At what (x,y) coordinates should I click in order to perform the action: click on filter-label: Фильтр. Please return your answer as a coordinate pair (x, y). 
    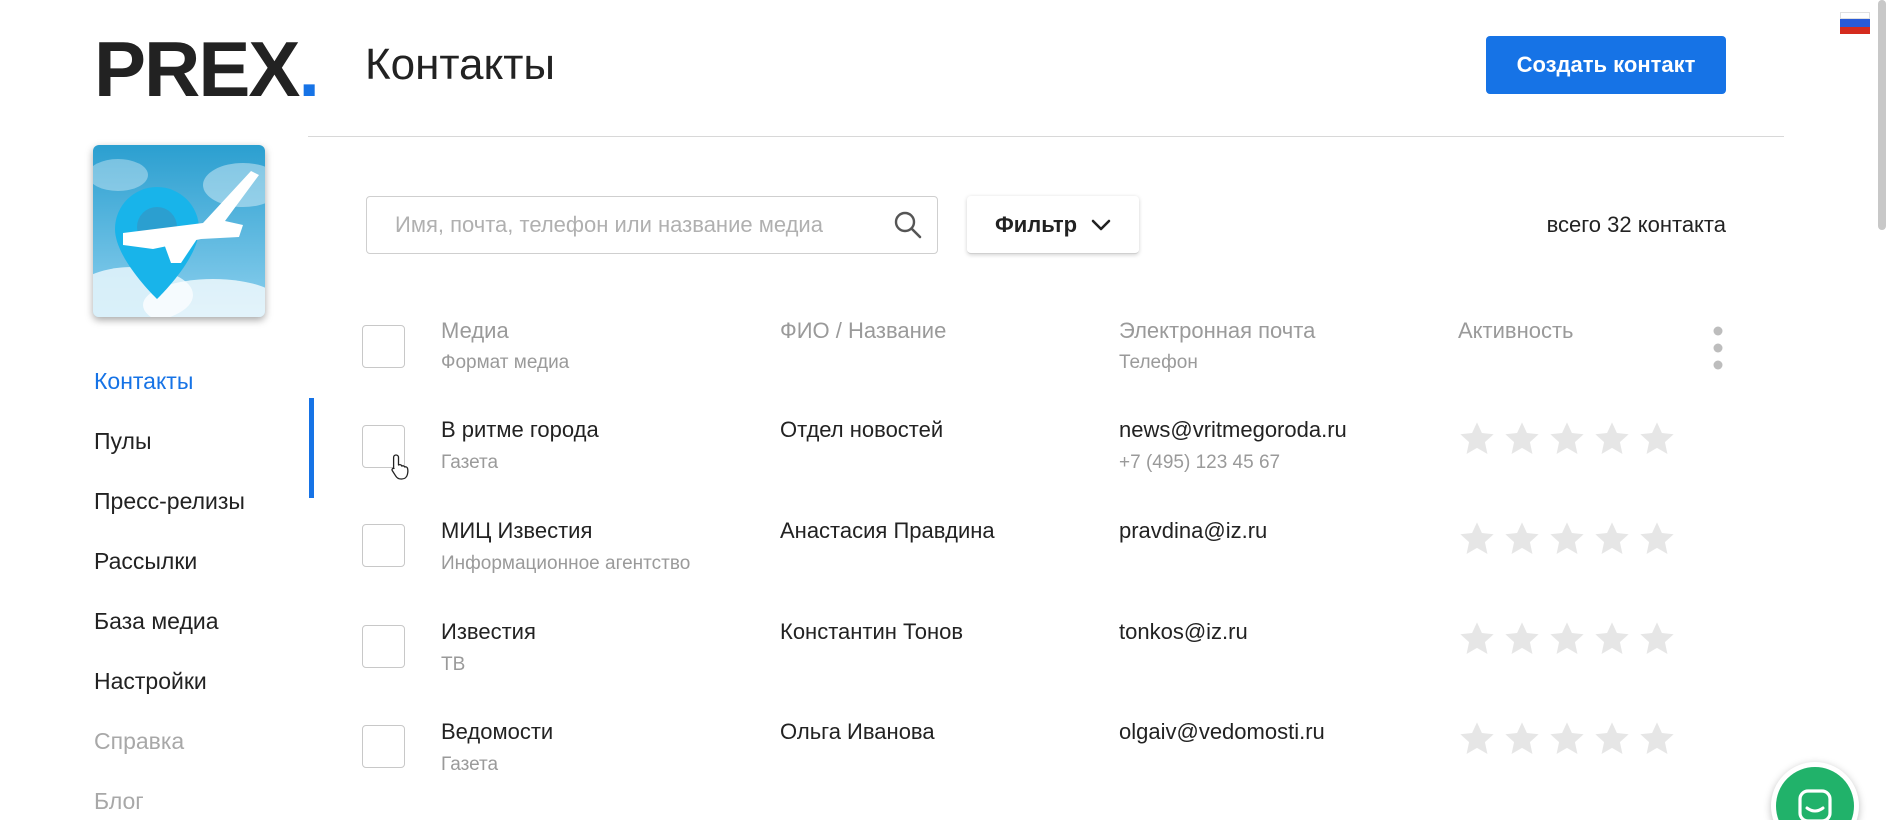
    Looking at the image, I should click on (1036, 224).